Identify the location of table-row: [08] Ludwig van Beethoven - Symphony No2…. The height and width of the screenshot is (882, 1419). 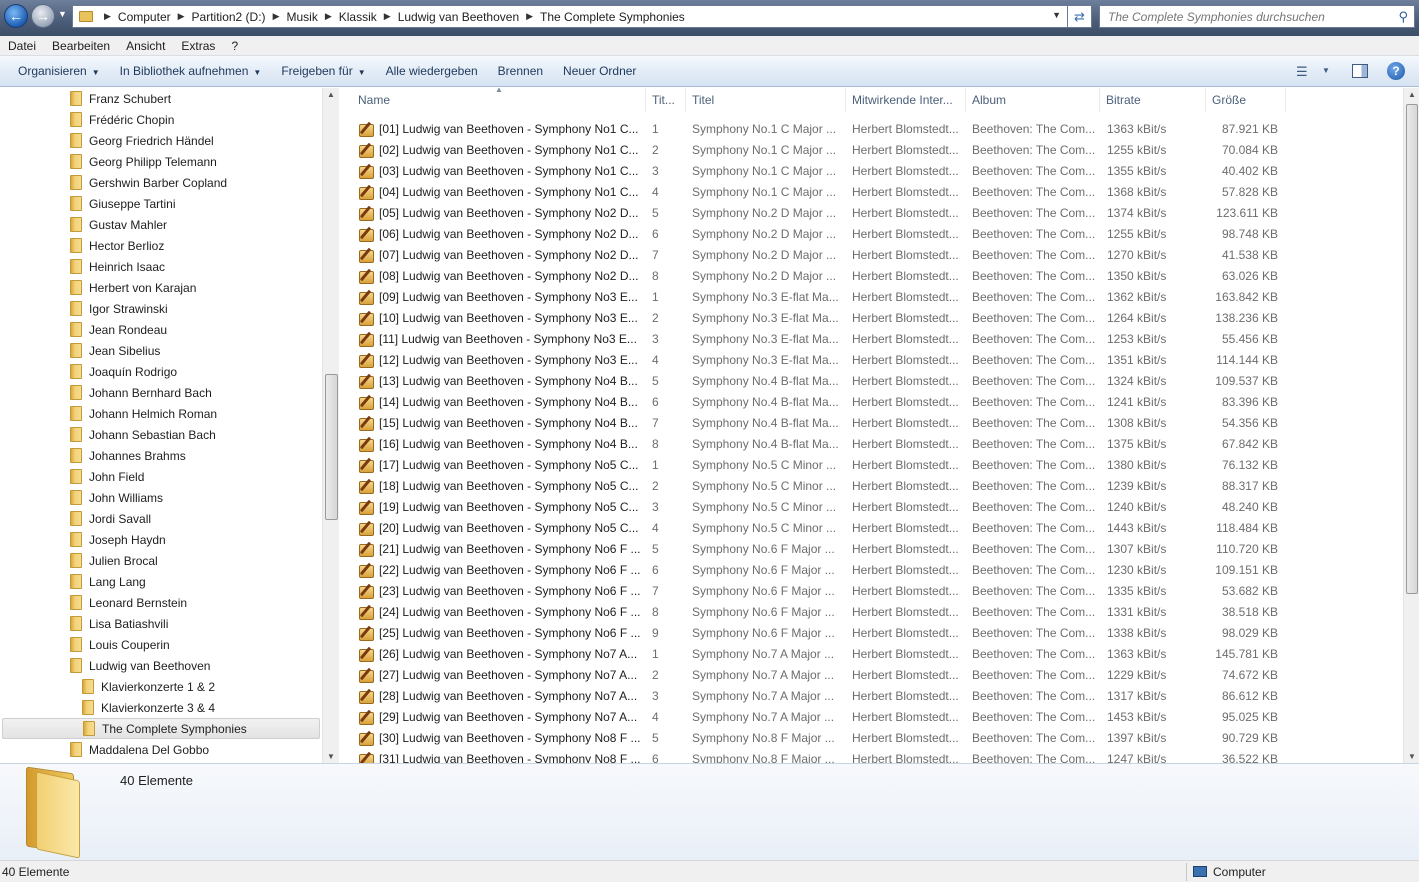
(871, 275).